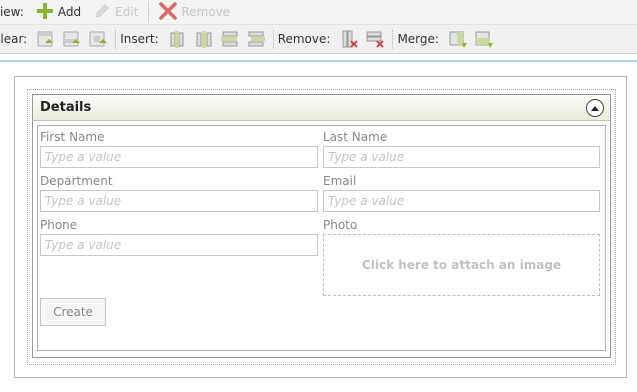  Describe the element at coordinates (46, 39) in the screenshot. I see `clear-row-icon` at that location.